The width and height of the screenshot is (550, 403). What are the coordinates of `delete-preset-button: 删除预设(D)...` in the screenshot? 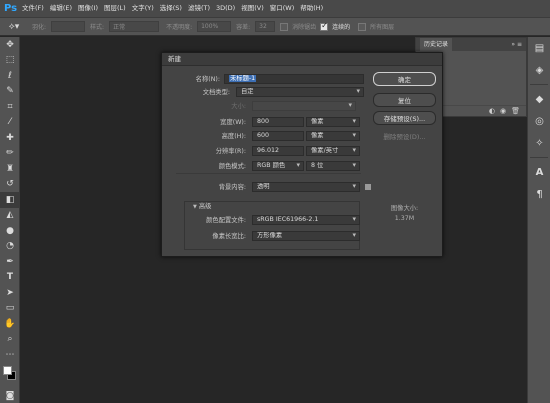 It's located at (404, 137).